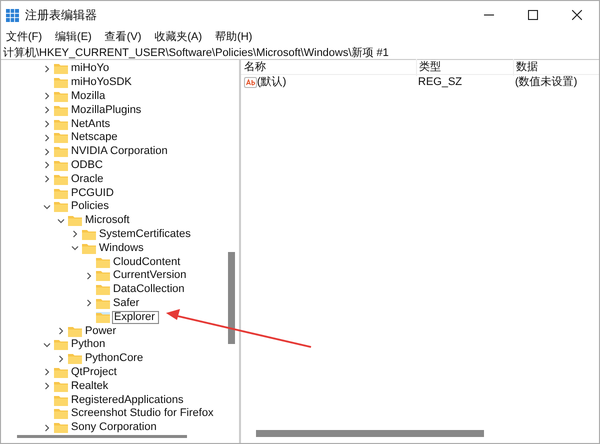 Image resolution: width=600 pixels, height=444 pixels. What do you see at coordinates (149, 289) in the screenshot?
I see `tree-item: DataCollection` at bounding box center [149, 289].